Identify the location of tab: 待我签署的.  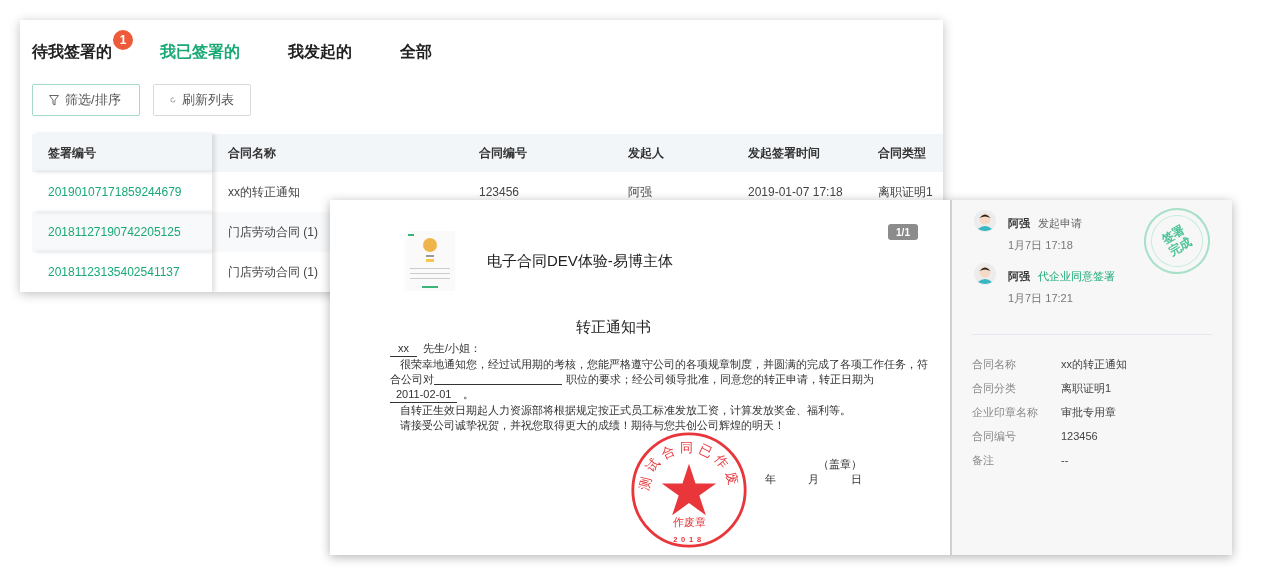
(72, 52).